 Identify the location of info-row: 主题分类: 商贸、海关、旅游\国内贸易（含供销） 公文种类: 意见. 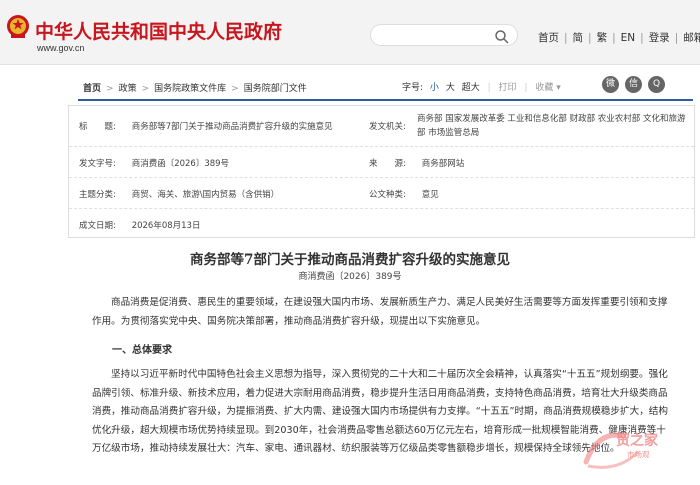
(381, 193).